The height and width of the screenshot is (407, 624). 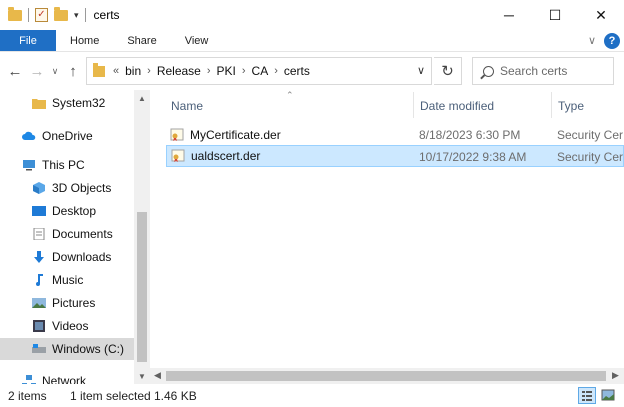 I want to click on sidebar-item-label: Pictures, so click(x=74, y=303).